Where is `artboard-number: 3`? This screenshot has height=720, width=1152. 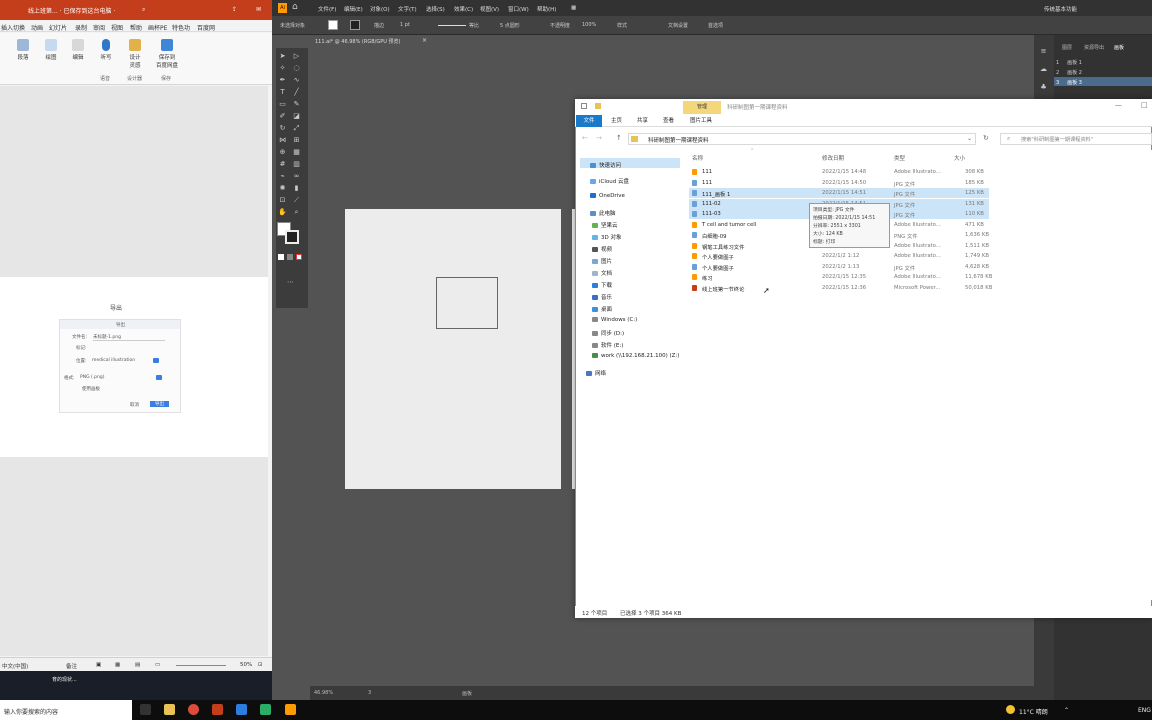 artboard-number: 3 is located at coordinates (369, 693).